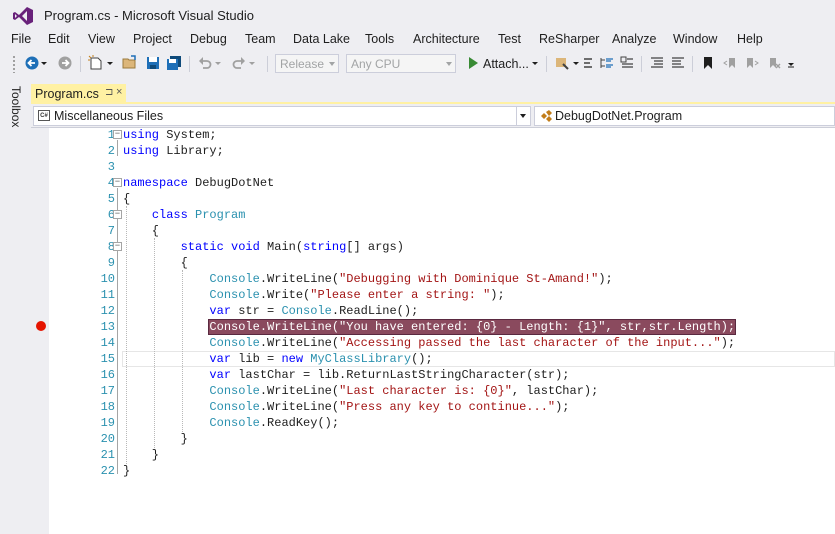  Describe the element at coordinates (109, 92) in the screenshot. I see `pin-icon: ⊐` at that location.